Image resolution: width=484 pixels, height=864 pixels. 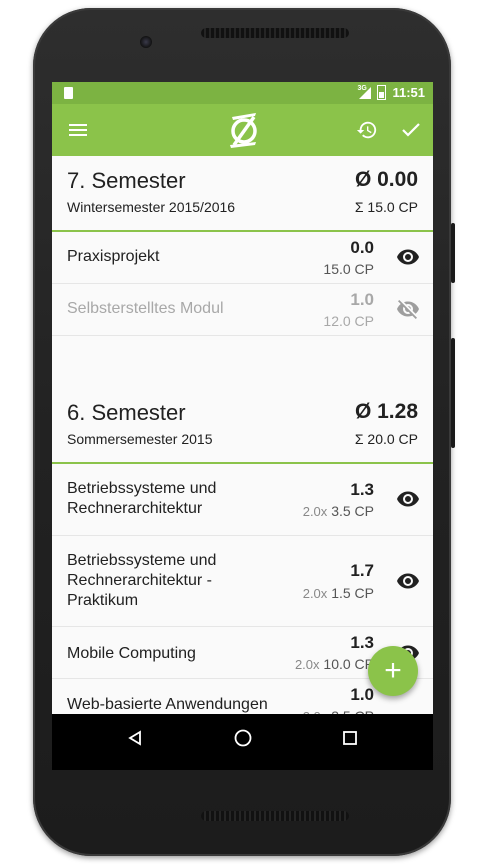 What do you see at coordinates (242, 93) in the screenshot?
I see `status-bar: 3G 11:51` at bounding box center [242, 93].